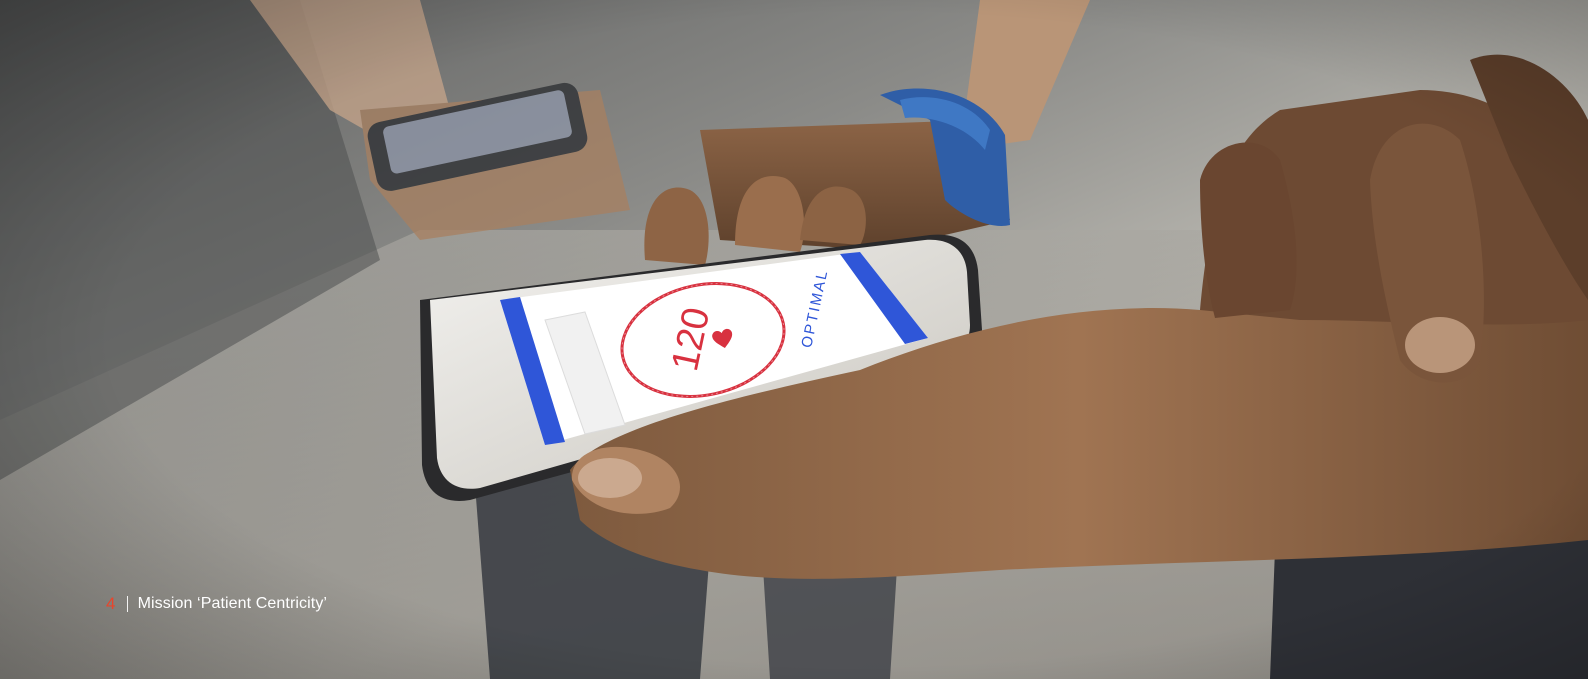 This screenshot has height=679, width=1588. What do you see at coordinates (723, 339) in the screenshot?
I see `heart-icon` at bounding box center [723, 339].